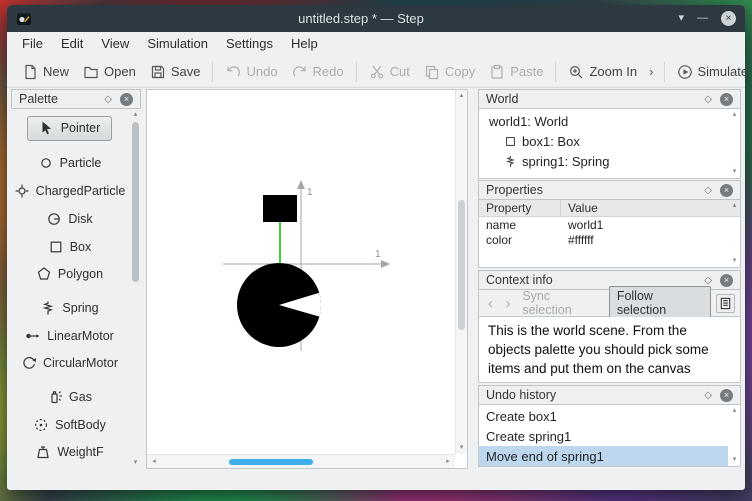  Describe the element at coordinates (154, 462) in the screenshot. I see `scroll-left-icon: ◂` at that location.